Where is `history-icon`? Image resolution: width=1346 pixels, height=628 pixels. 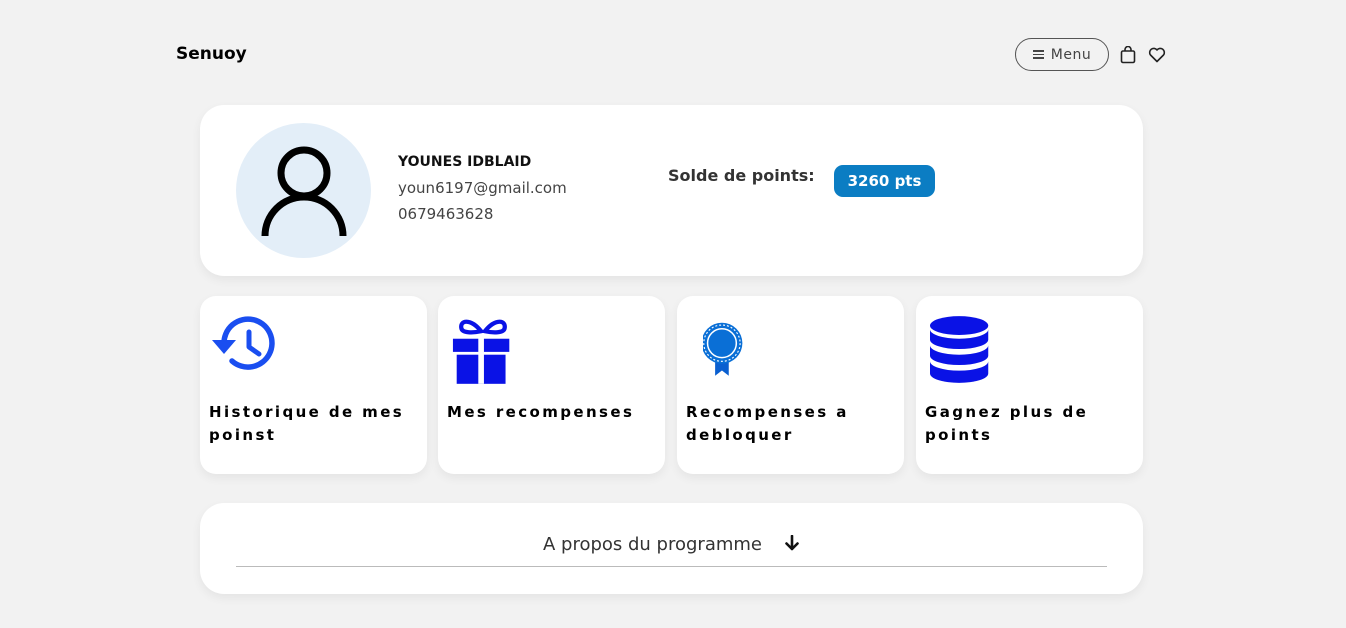 history-icon is located at coordinates (243, 350).